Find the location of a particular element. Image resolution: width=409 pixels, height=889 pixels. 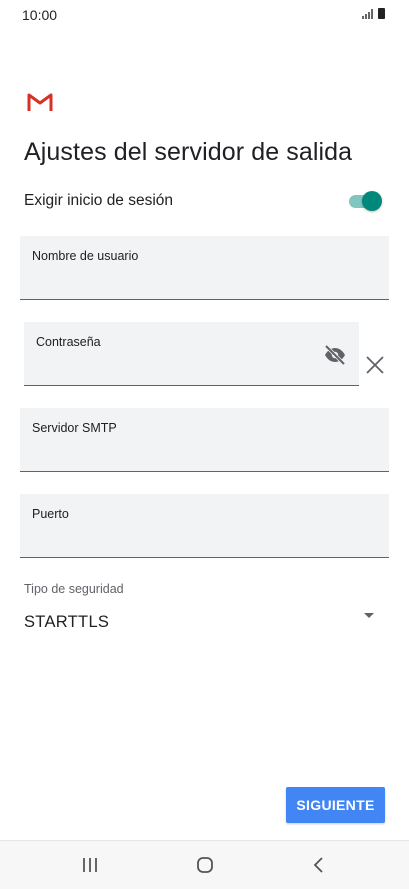

username-field: Nombre de usuario is located at coordinates (204, 268).